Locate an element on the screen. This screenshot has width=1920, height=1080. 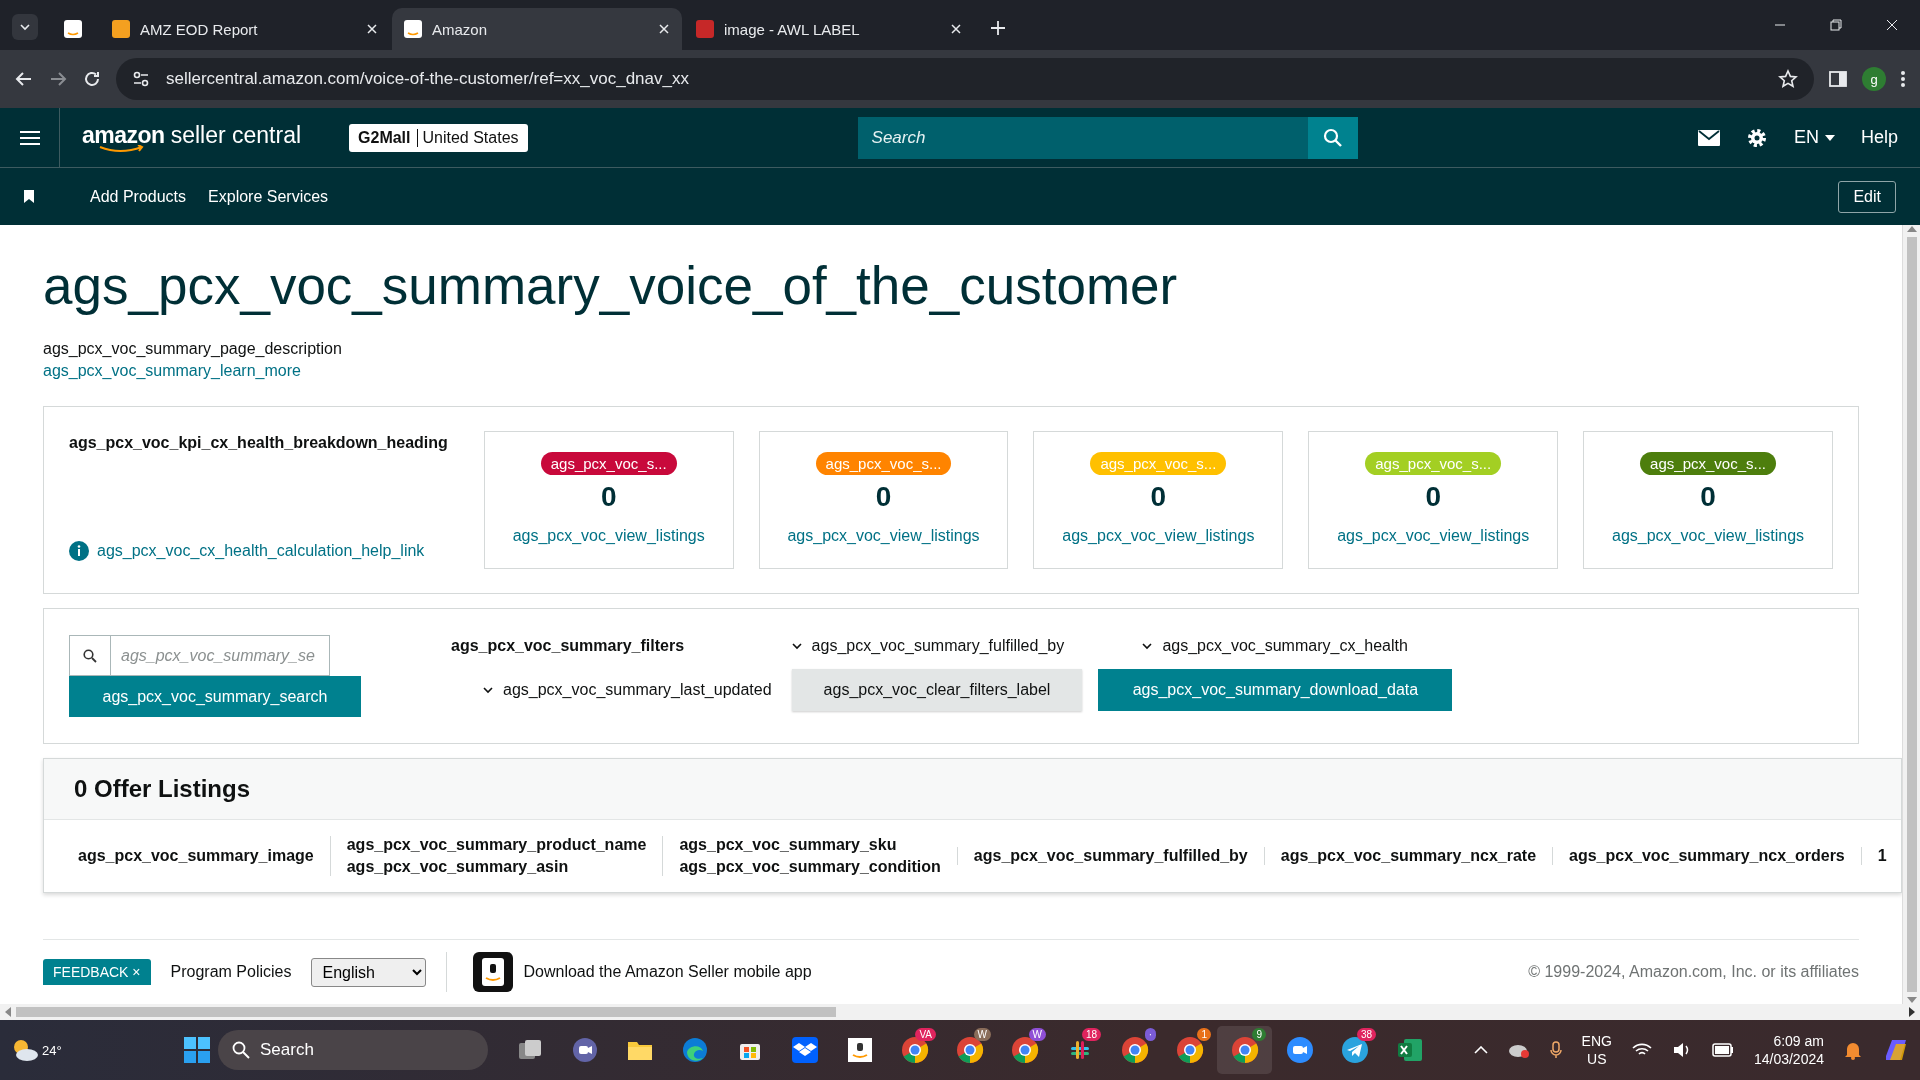
more-icon is located at coordinates (1903, 79).